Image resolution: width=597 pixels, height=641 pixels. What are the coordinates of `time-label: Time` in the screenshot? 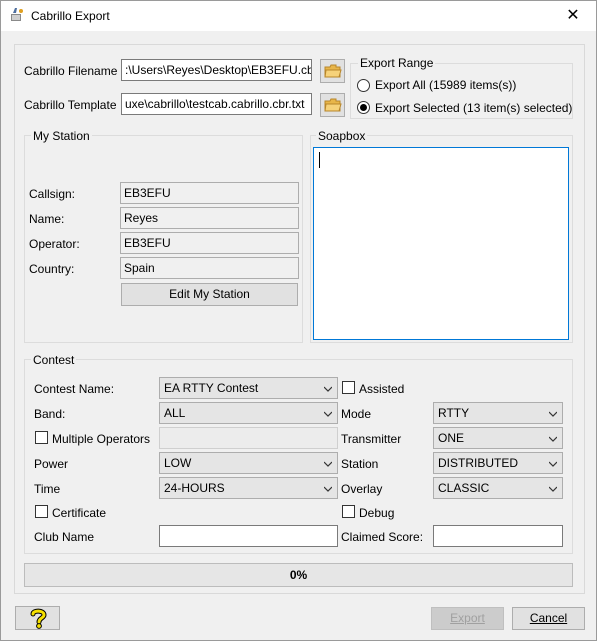 It's located at (47, 489).